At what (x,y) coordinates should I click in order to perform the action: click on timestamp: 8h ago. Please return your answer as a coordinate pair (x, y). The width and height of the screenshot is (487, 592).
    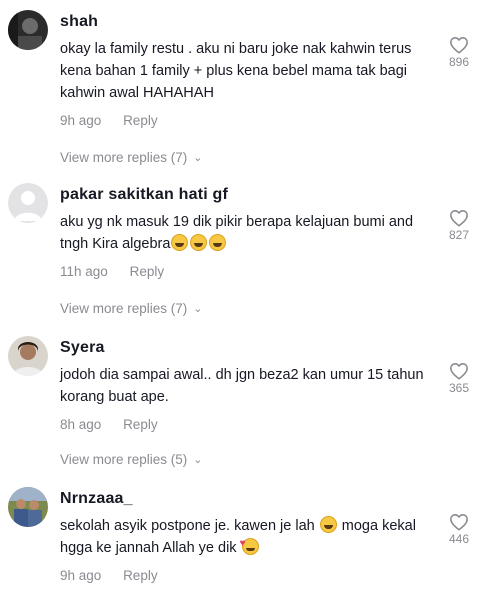
    Looking at the image, I should click on (81, 424).